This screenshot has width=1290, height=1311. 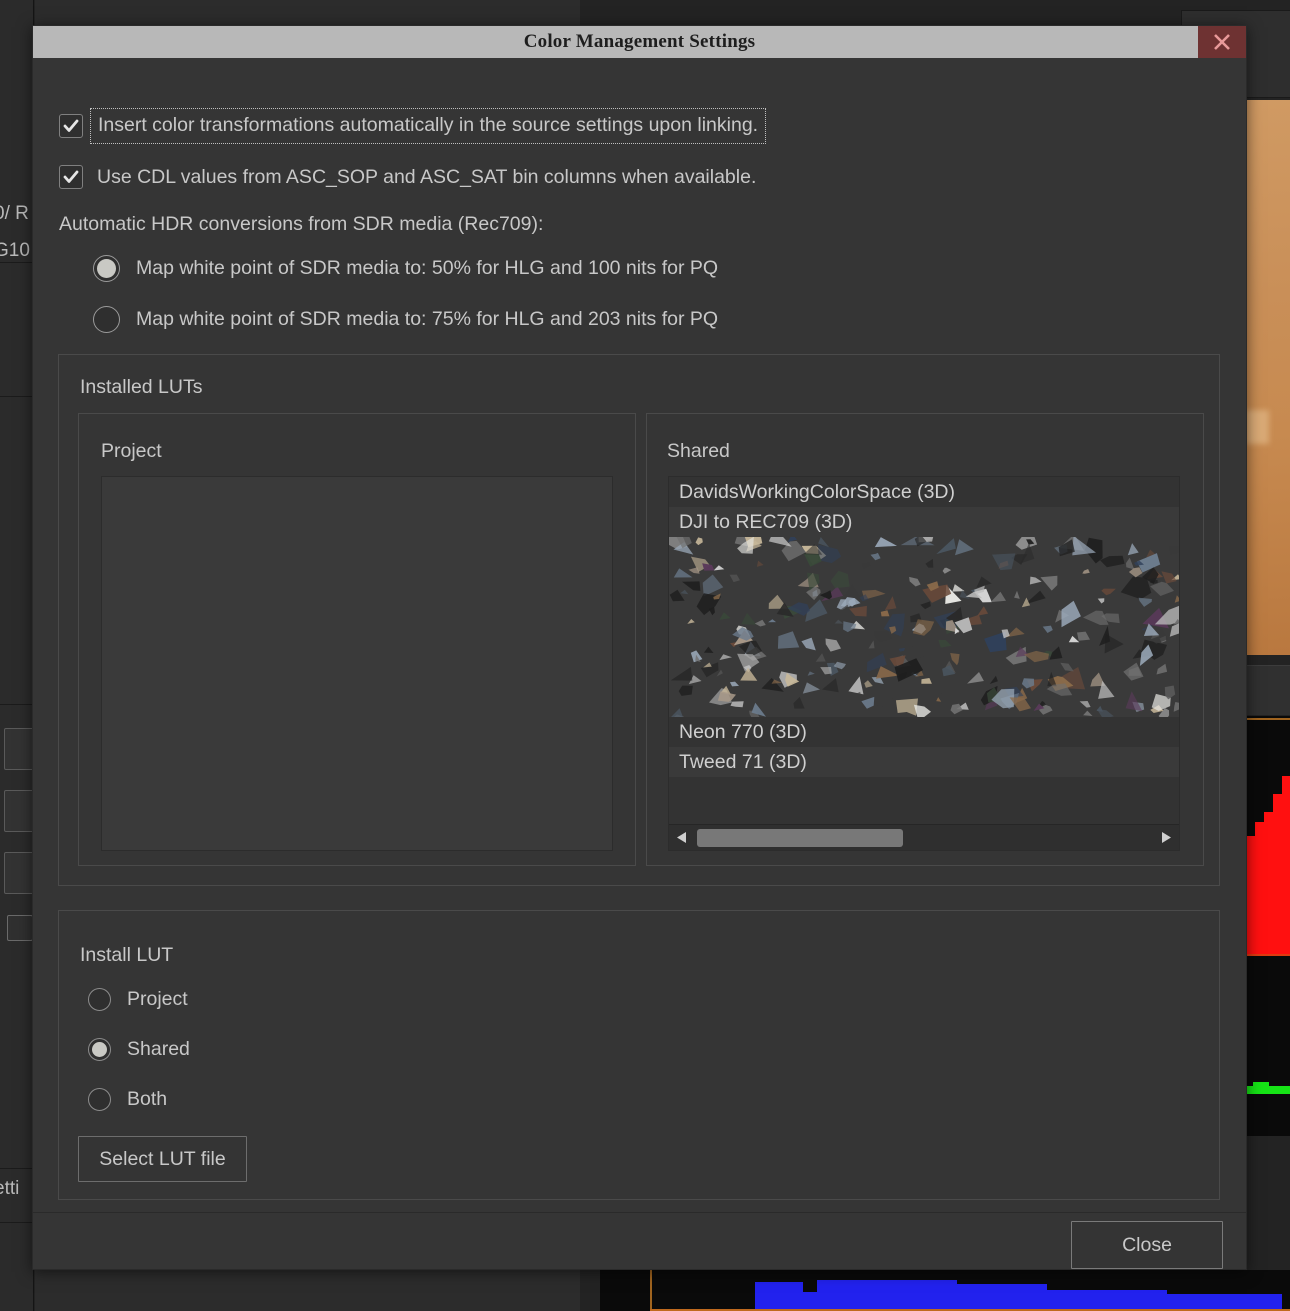 I want to click on background-clip-thumbnail, so click(x=1267, y=377).